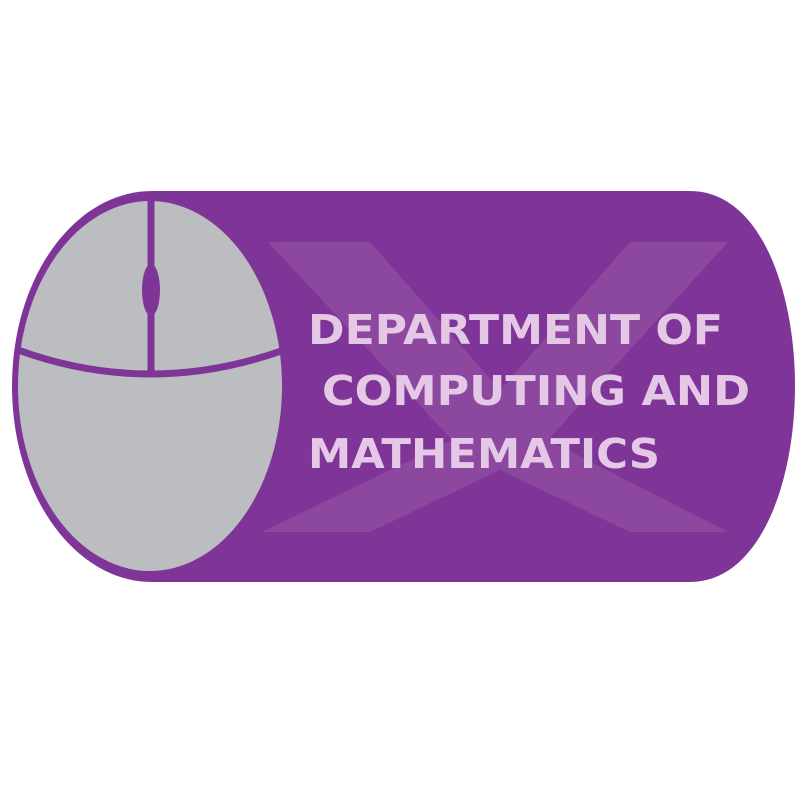 The image size is (805, 805). What do you see at coordinates (536, 391) in the screenshot?
I see `logo-text-line-2: COMPUTING AND` at bounding box center [536, 391].